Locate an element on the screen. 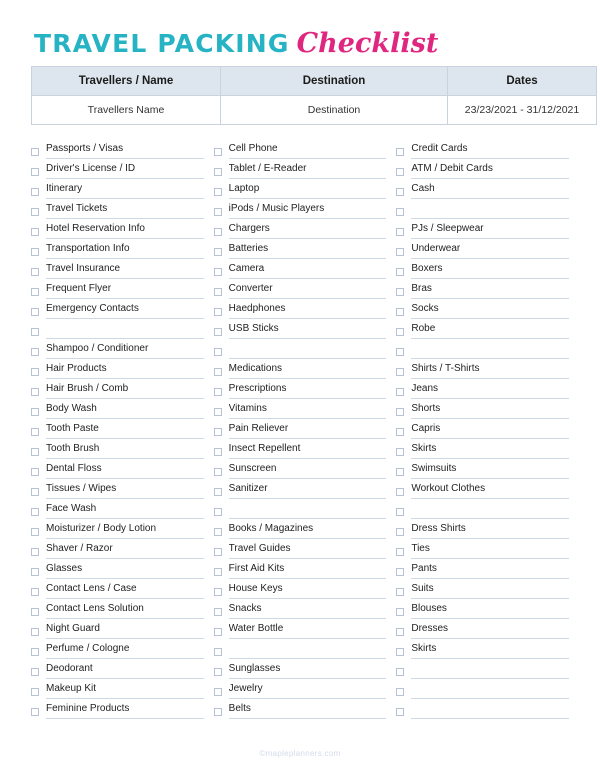 The image size is (600, 776). checklist-item: PJs / Sleepwear is located at coordinates (483, 229).